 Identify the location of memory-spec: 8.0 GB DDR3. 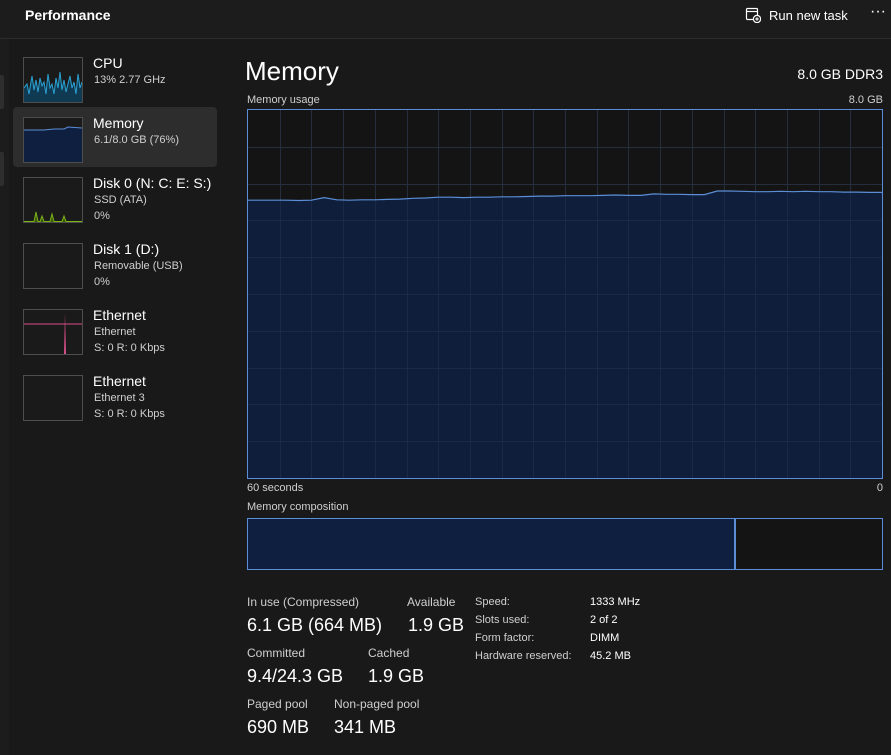
(840, 74).